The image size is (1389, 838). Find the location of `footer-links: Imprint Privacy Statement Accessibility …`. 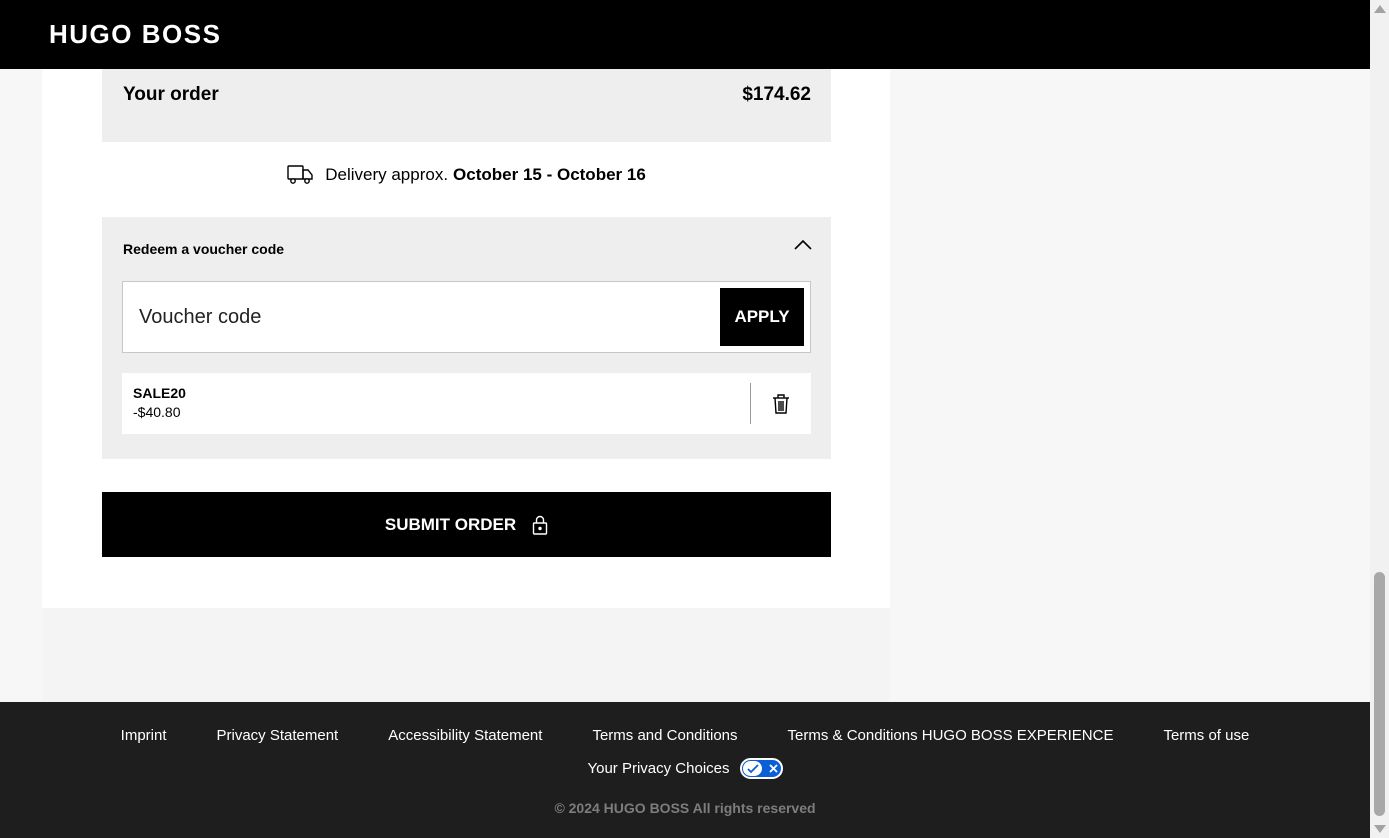

footer-links: Imprint Privacy Statement Accessibility … is located at coordinates (685, 735).